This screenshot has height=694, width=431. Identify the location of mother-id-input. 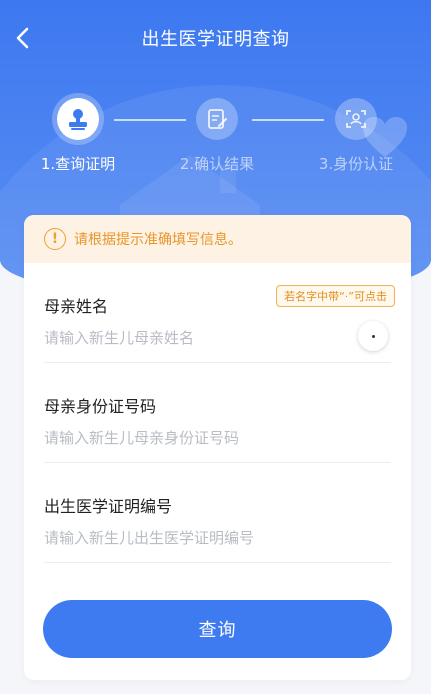
(194, 438).